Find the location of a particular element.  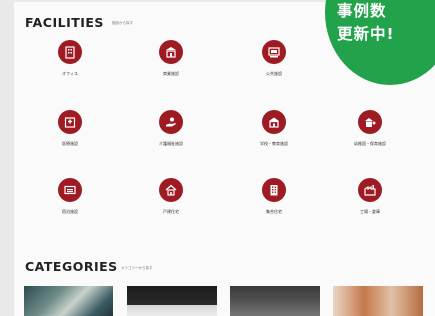

apartment-icon is located at coordinates (274, 190).